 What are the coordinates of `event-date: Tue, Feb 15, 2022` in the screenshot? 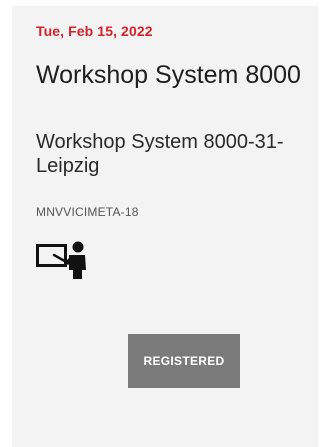 It's located at (94, 31).